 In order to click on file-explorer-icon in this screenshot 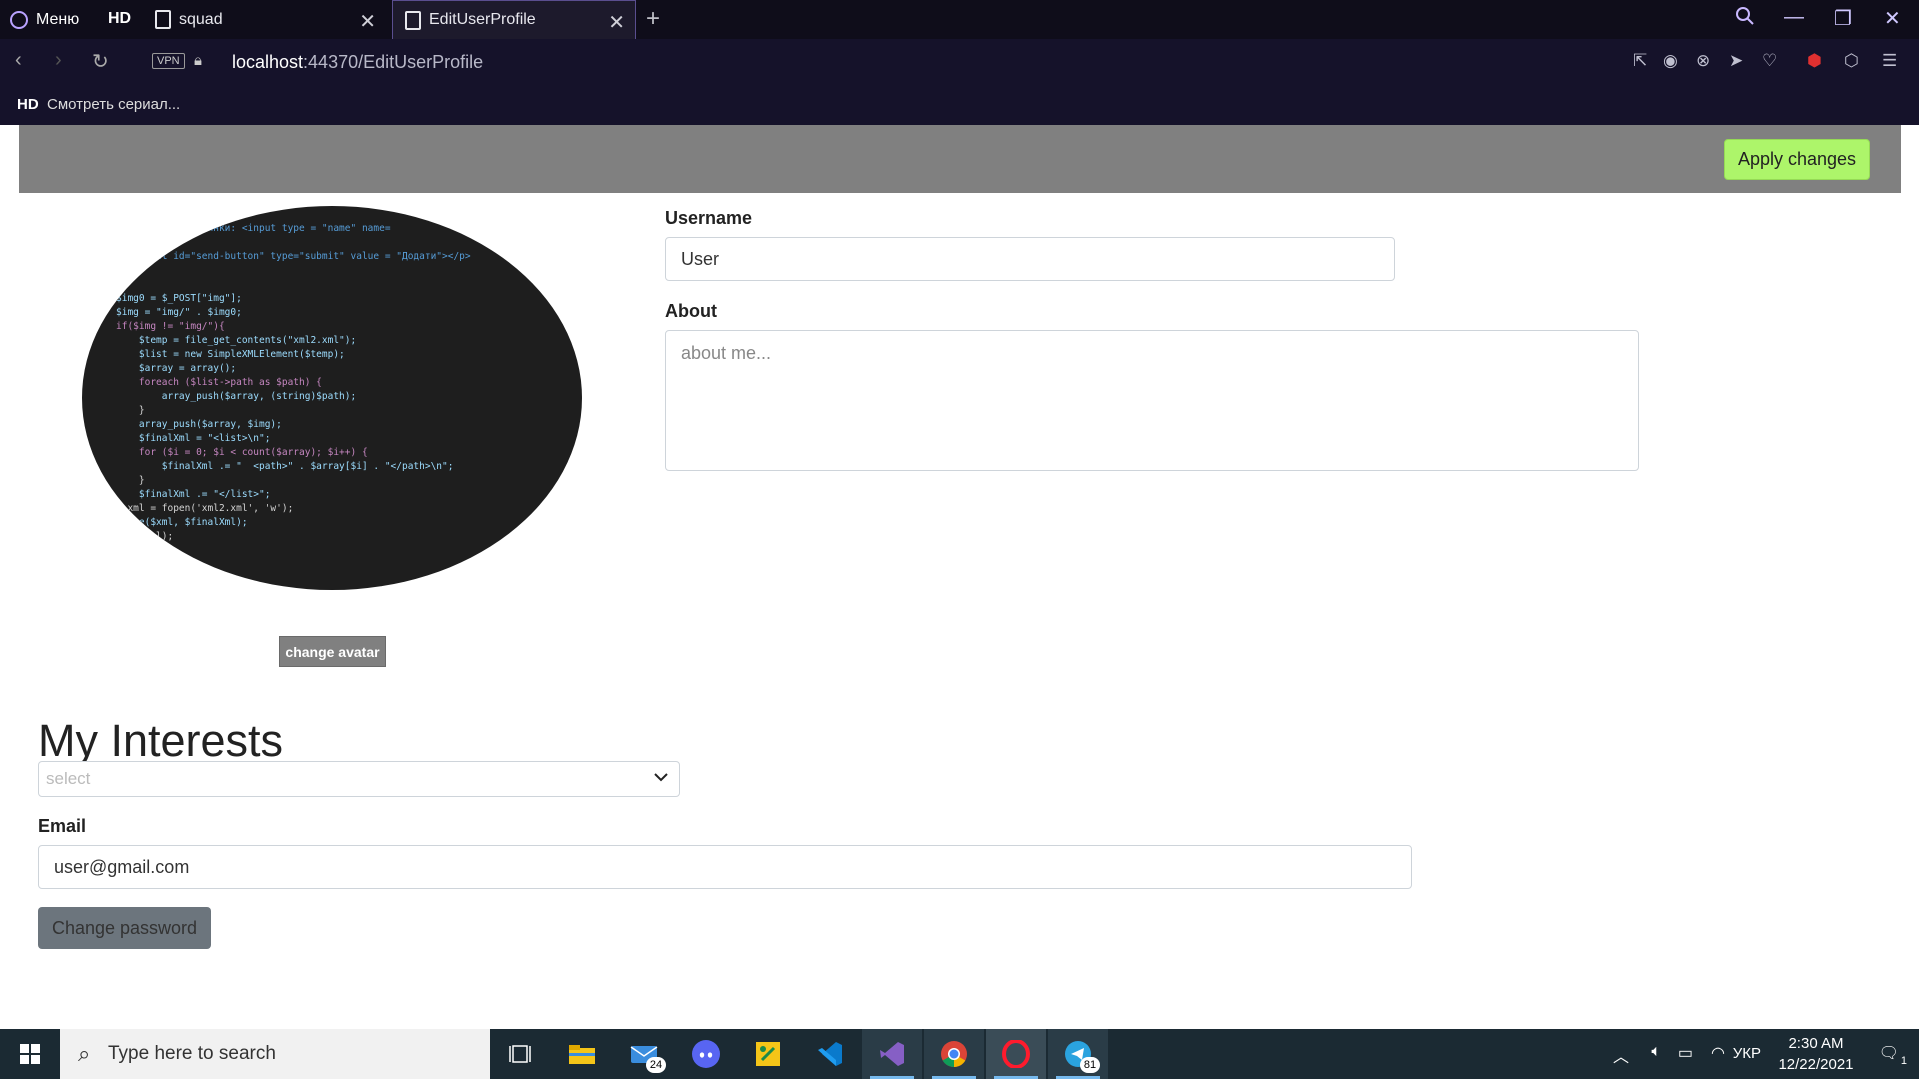, I will do `click(582, 1054)`.